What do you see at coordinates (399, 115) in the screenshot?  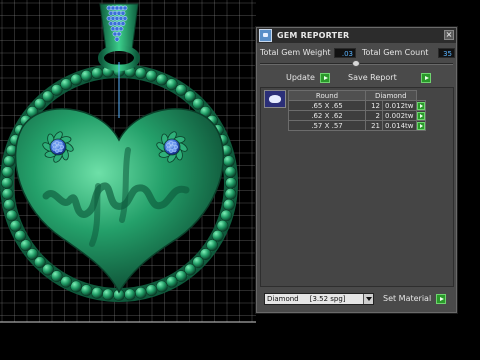 I see `gem-weight: 0.002tw` at bounding box center [399, 115].